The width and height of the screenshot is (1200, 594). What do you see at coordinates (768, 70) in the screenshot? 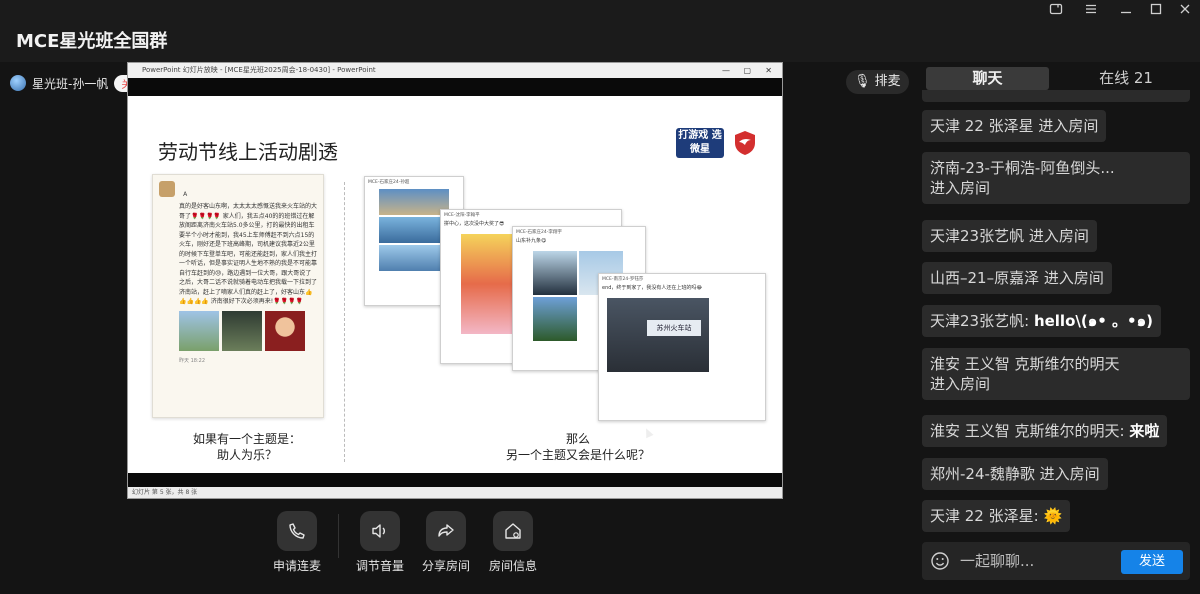
I see `ppt-close-icon: ✕` at bounding box center [768, 70].